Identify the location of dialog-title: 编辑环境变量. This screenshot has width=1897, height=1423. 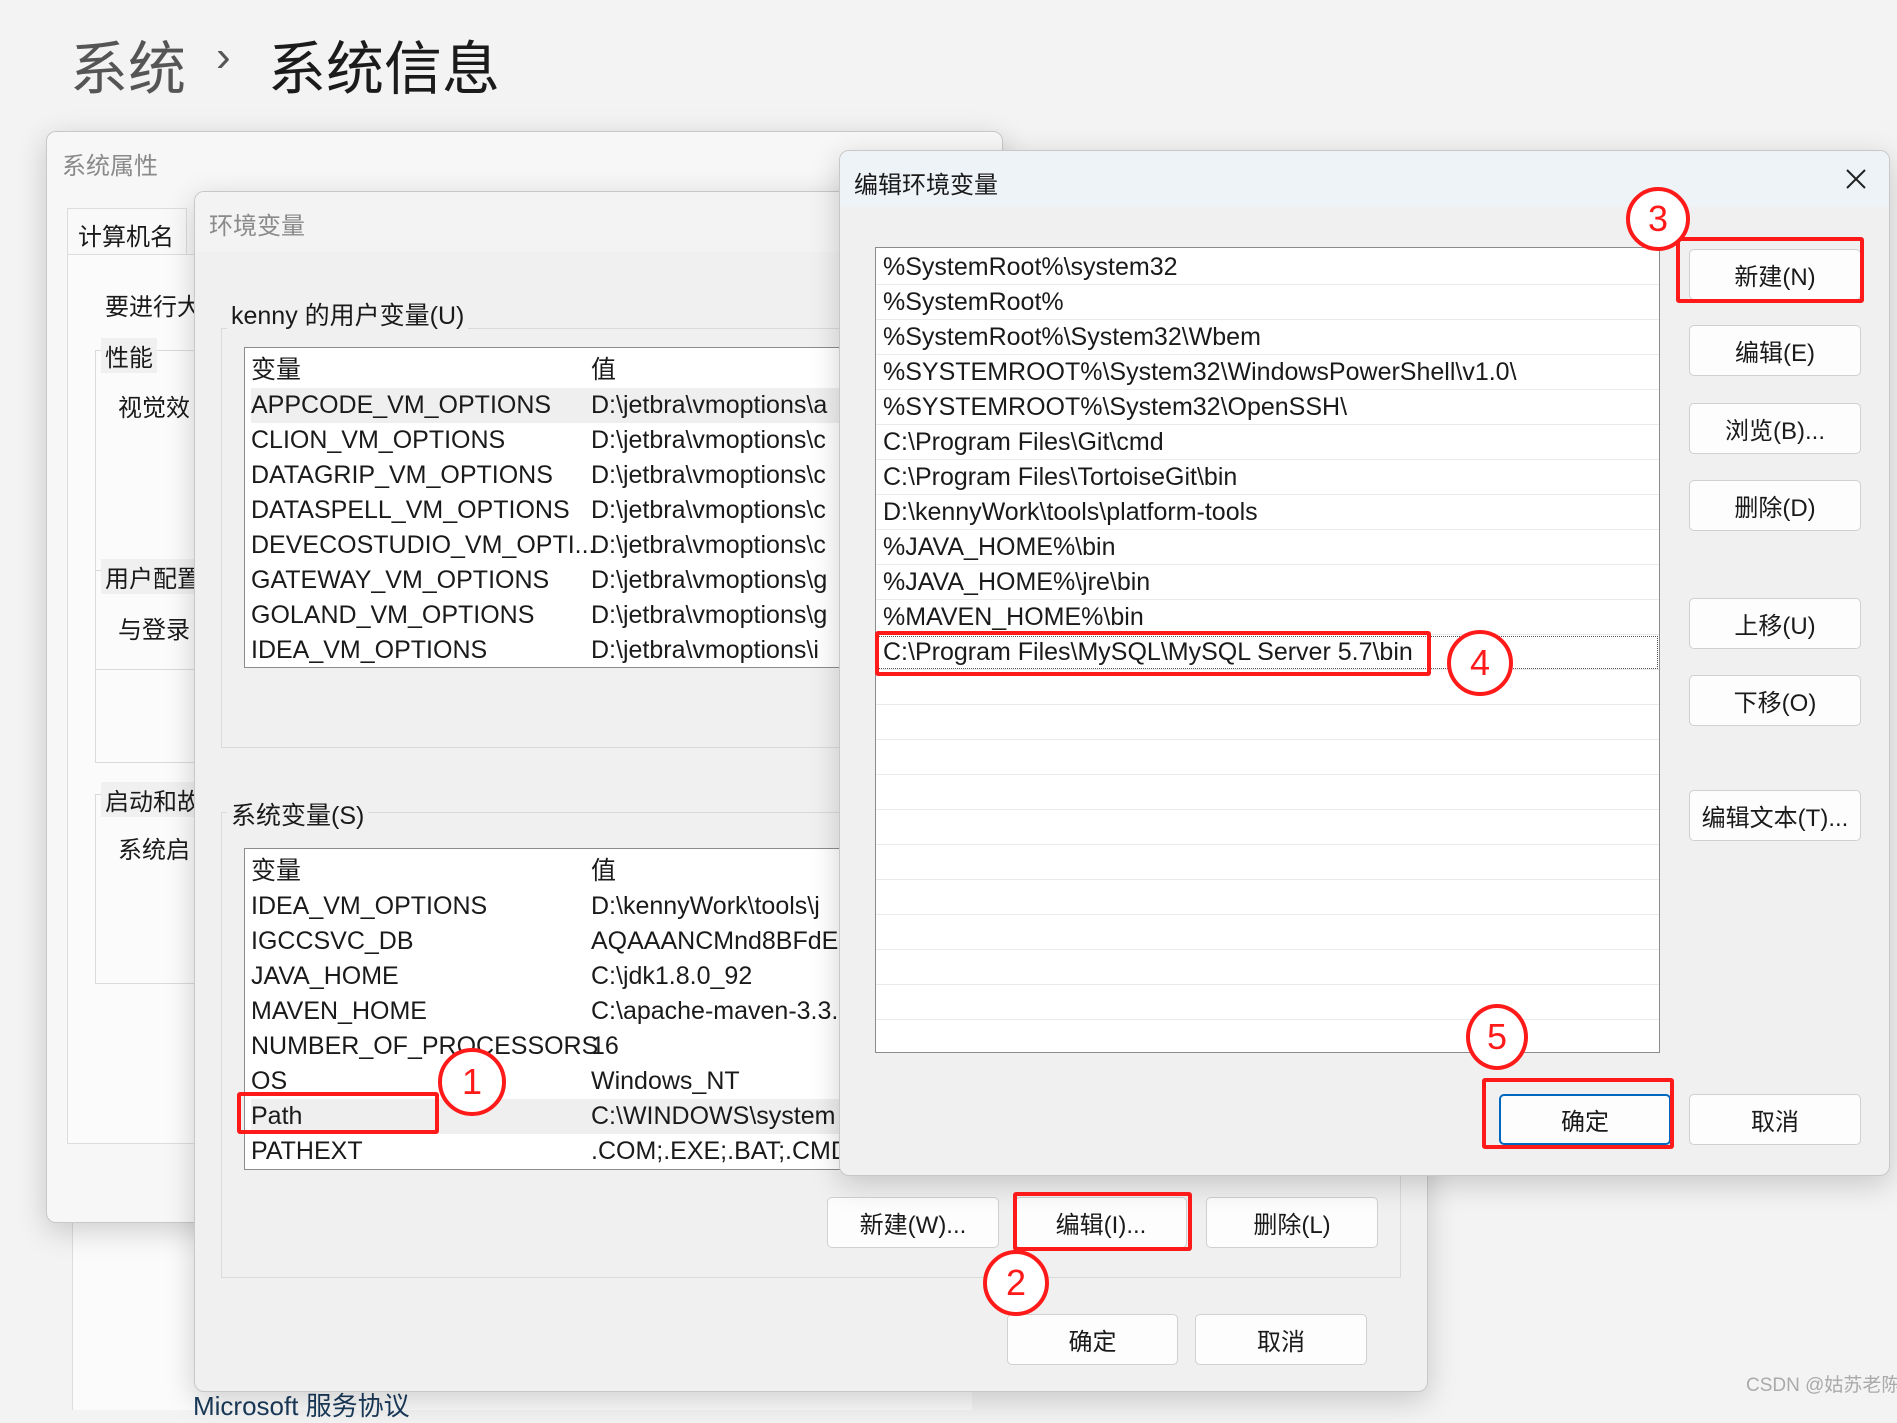
(926, 185).